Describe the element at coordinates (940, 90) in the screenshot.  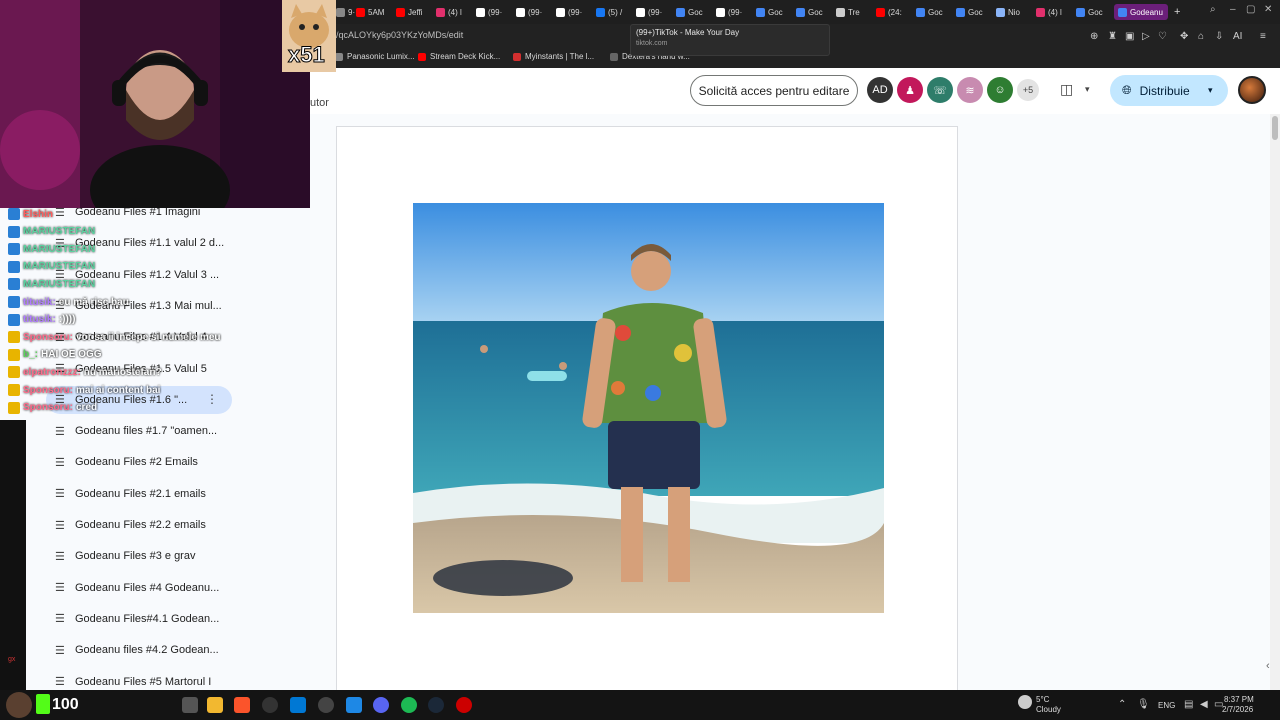
I see `viewer-avatar: ☏` at that location.